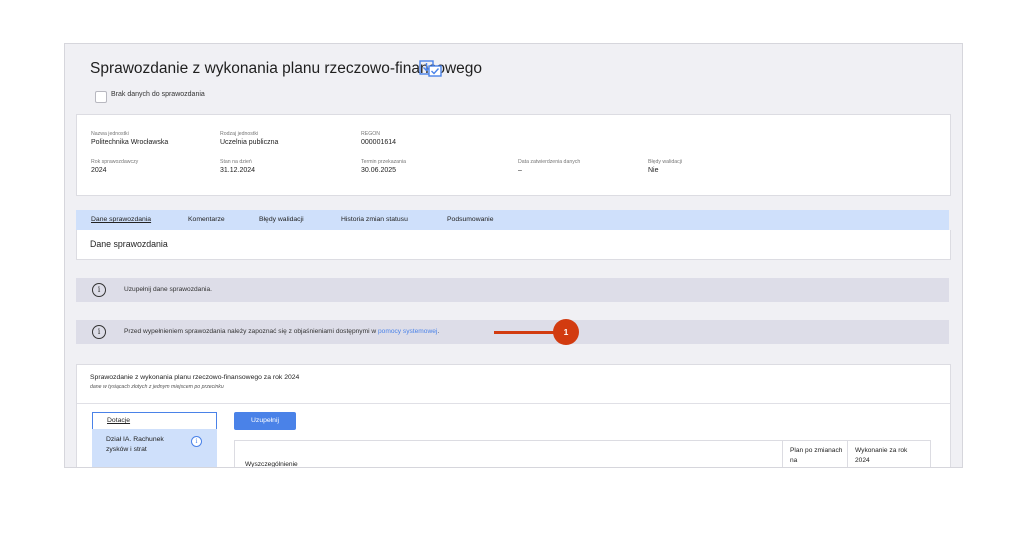 This screenshot has width=1024, height=541. Describe the element at coordinates (665, 162) in the screenshot. I see `field-label: Błędy walidacji` at that location.